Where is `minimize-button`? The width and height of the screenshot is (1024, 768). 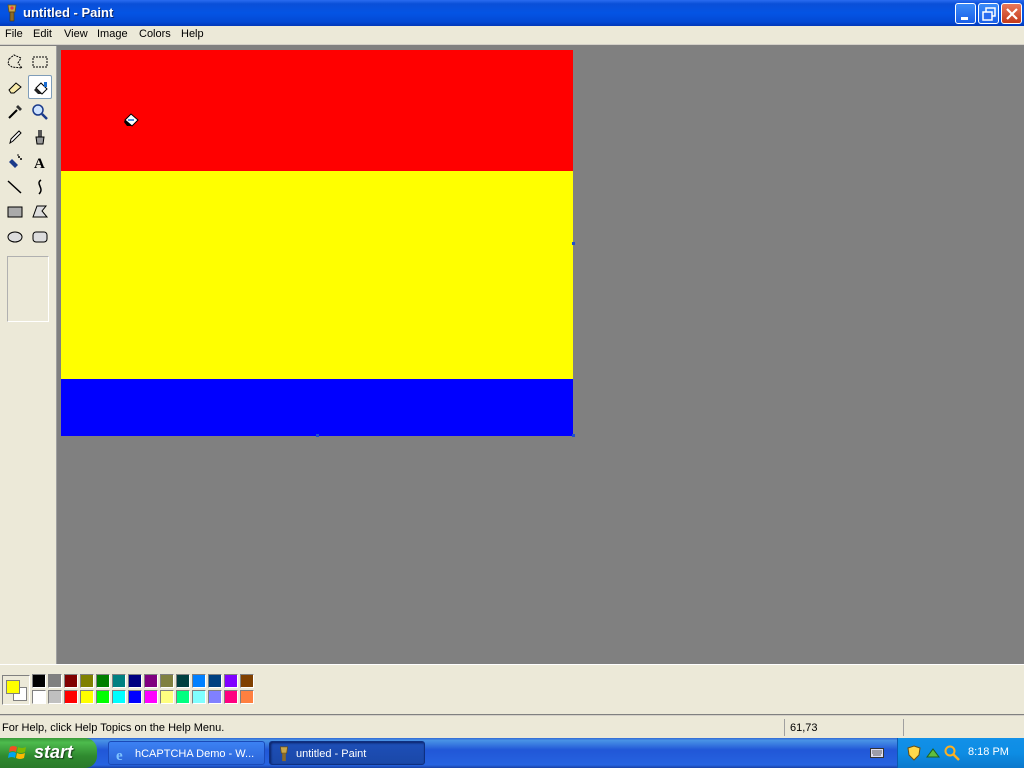
minimize-button is located at coordinates (965, 13).